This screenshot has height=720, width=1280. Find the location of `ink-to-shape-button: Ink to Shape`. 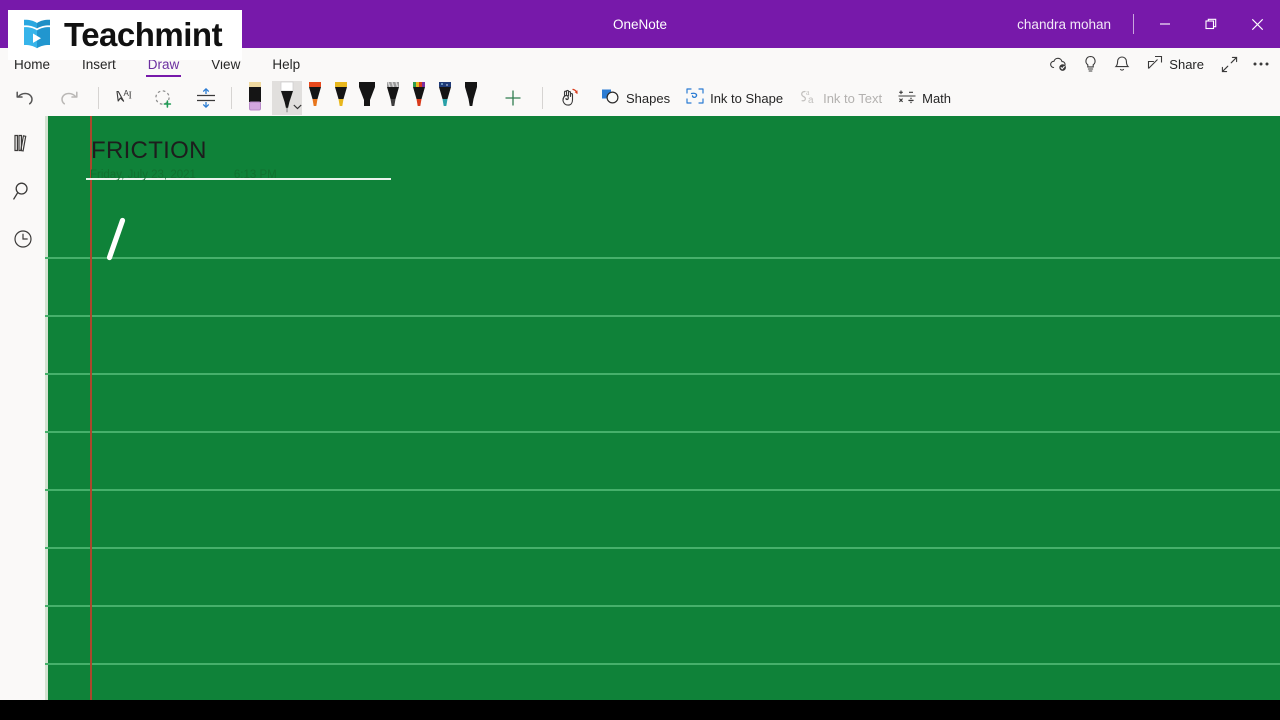

ink-to-shape-button: Ink to Shape is located at coordinates (737, 98).